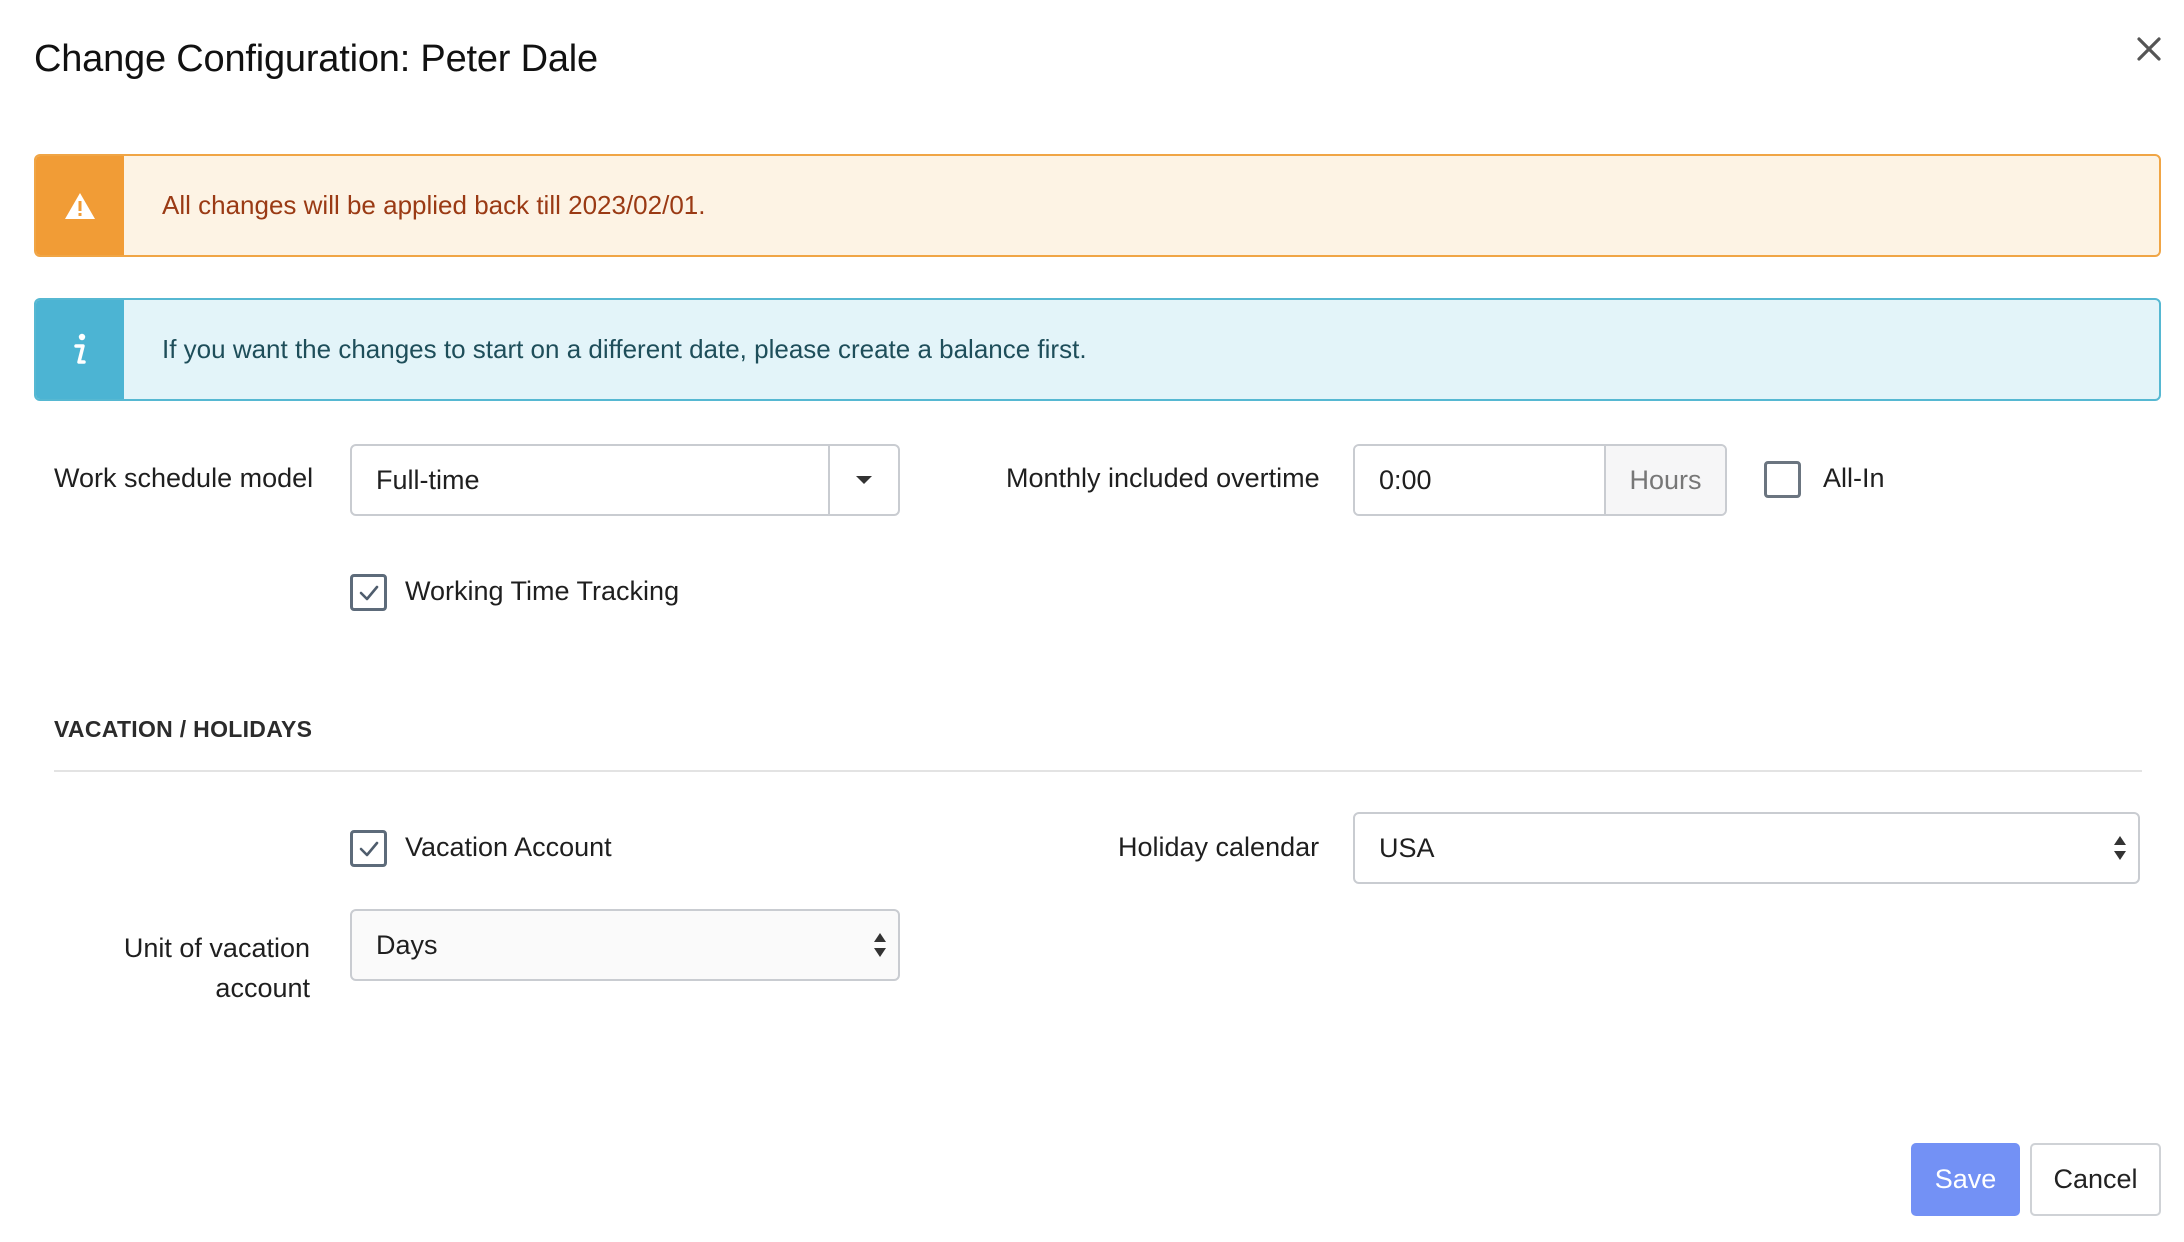 The height and width of the screenshot is (1242, 2184). I want to click on overtime-group: Hours, so click(1540, 480).